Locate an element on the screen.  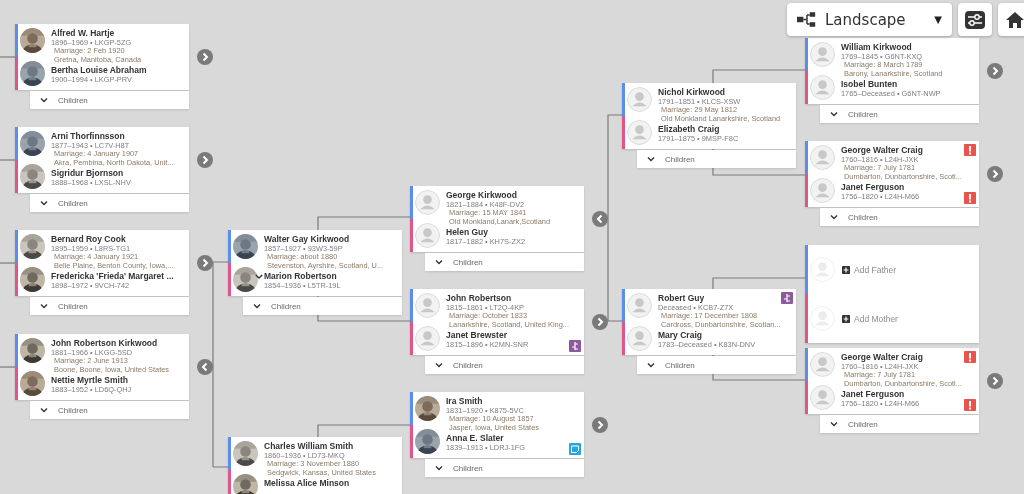
add-father-button: Add Father is located at coordinates (869, 269).